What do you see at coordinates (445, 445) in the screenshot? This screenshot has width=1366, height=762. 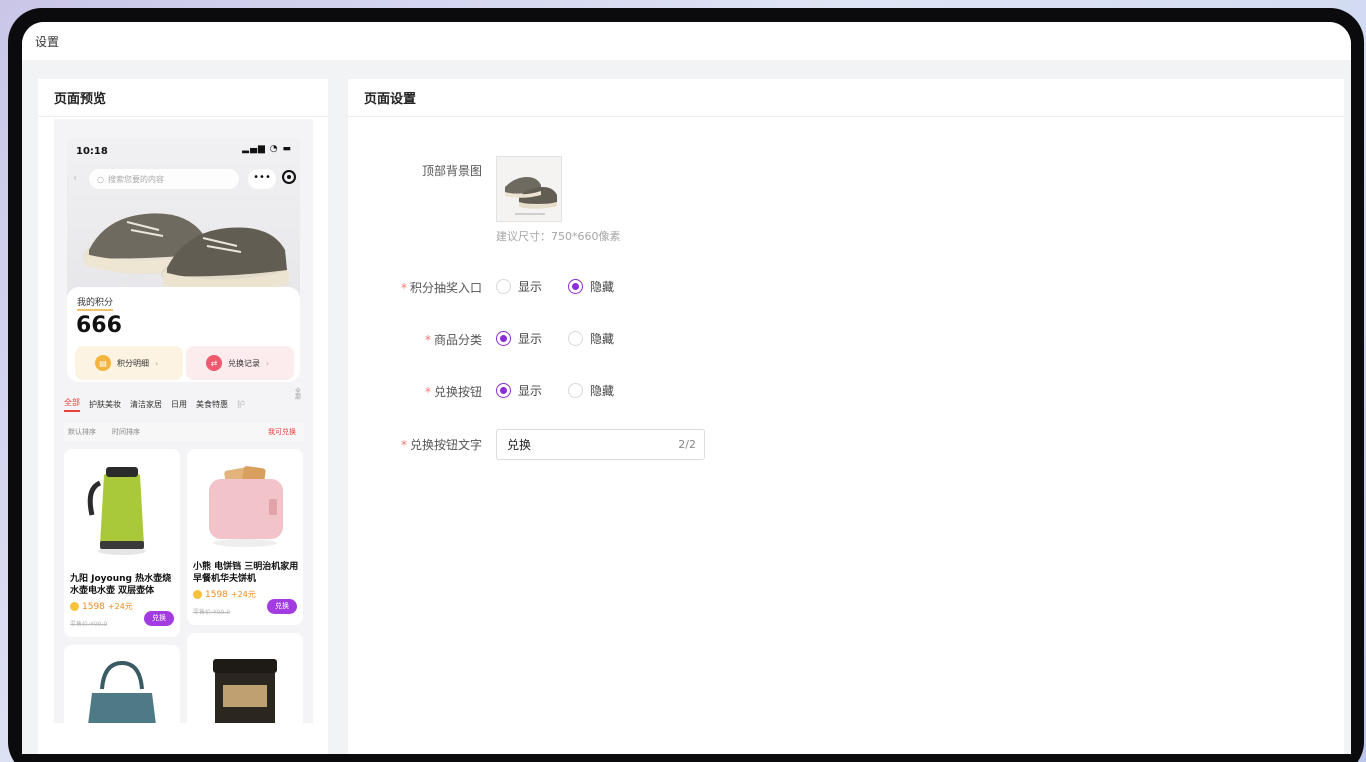 I see `exchange-button-text-label-text: 兑换按钮文字` at bounding box center [445, 445].